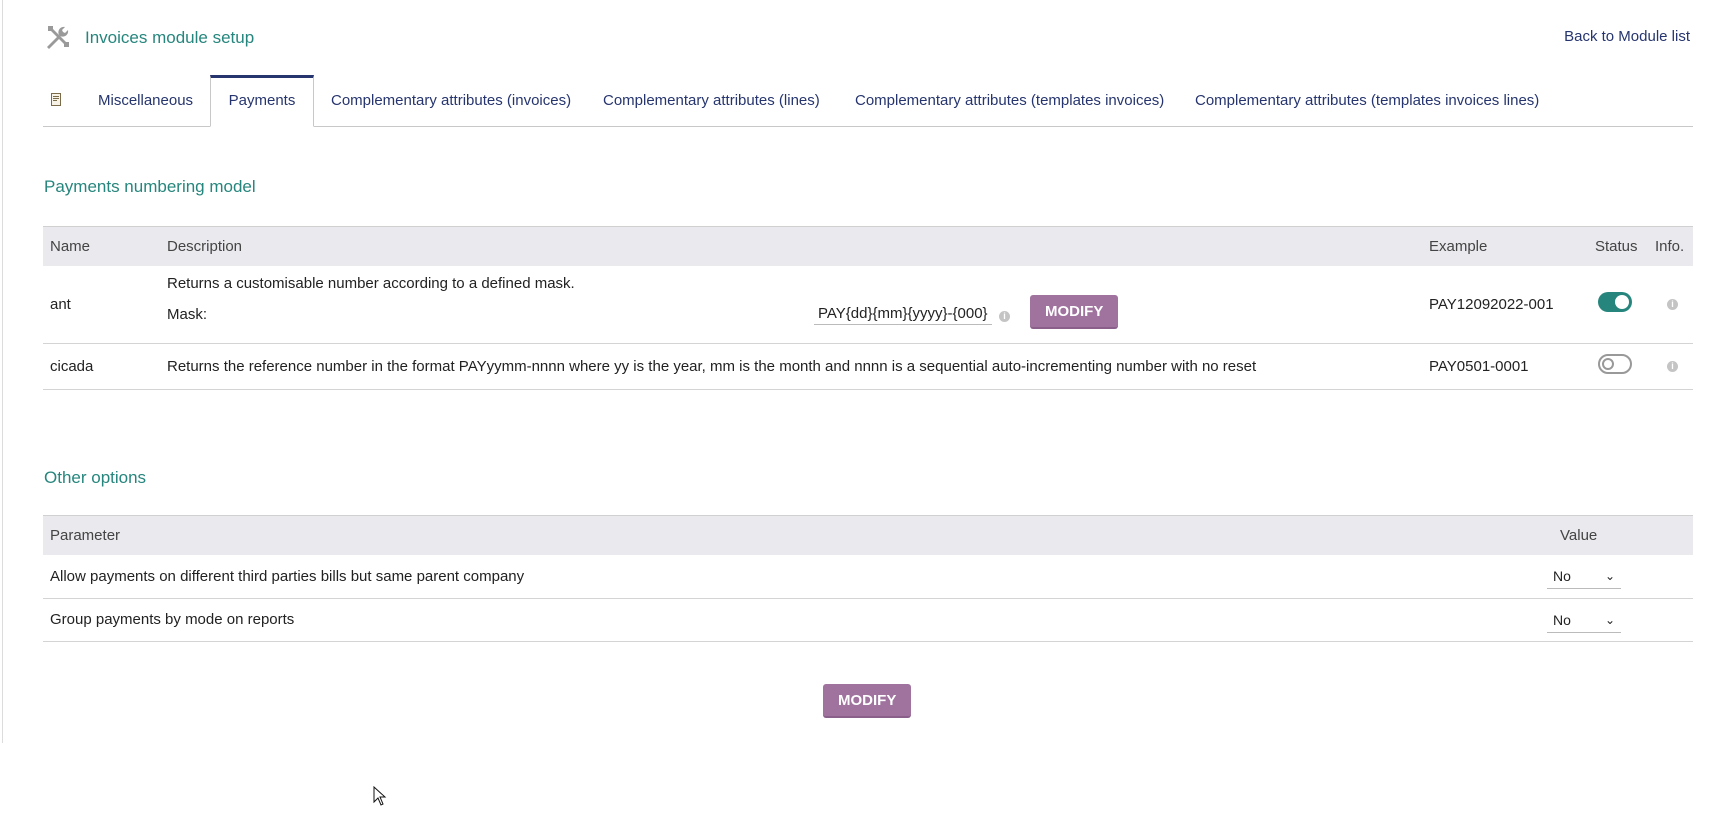 The width and height of the screenshot is (1714, 839). I want to click on column-example: Example, so click(1505, 246).